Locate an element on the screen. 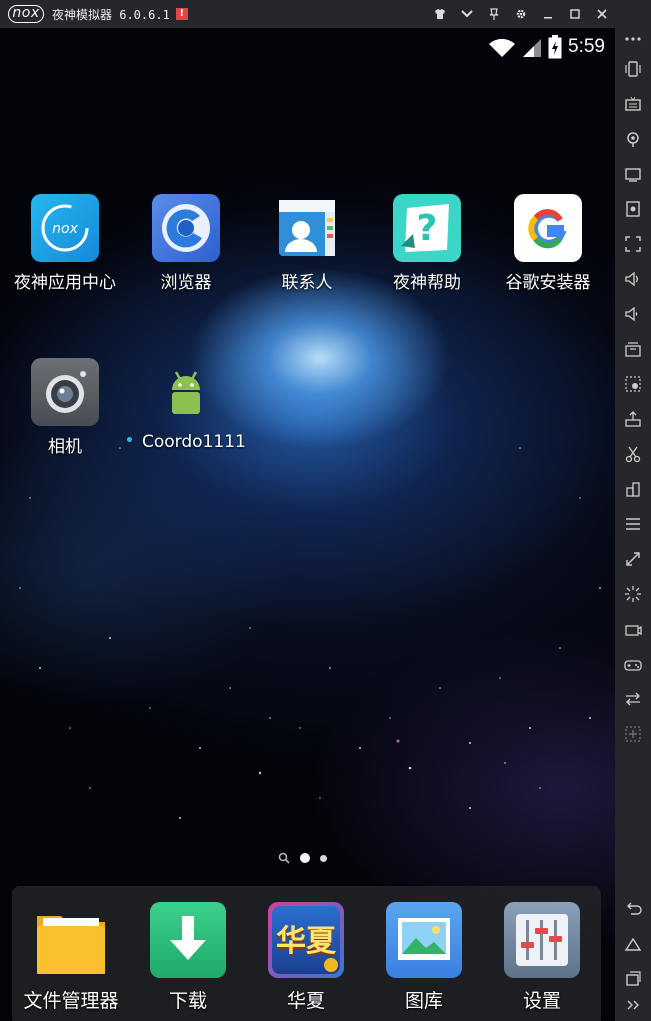 Image resolution: width=651 pixels, height=1021 pixels. multi-instance-icon is located at coordinates (633, 489).